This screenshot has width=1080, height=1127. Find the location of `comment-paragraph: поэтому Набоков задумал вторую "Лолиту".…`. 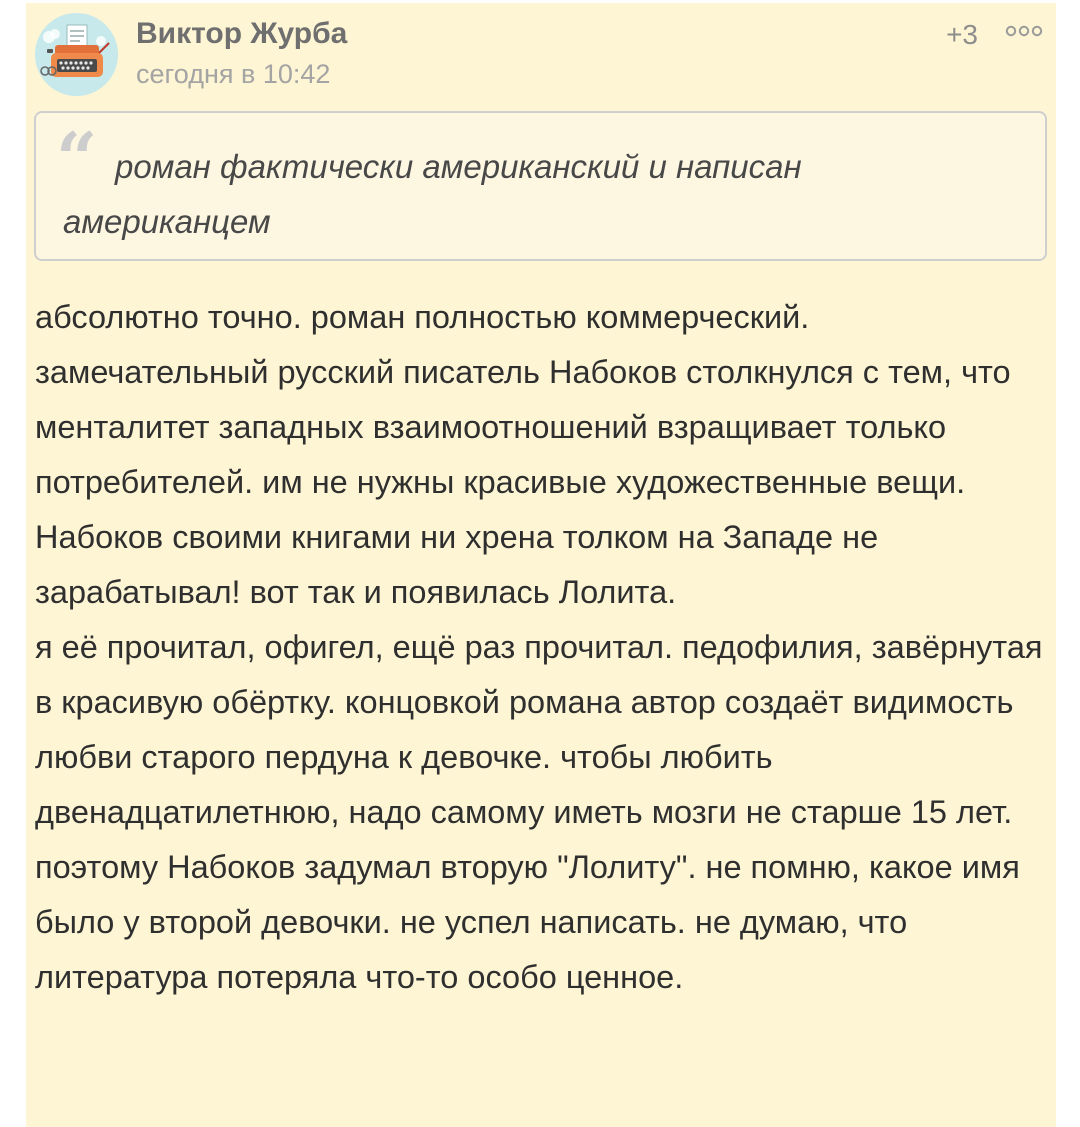

comment-paragraph: поэтому Набоков задумал вторую "Лолиту".… is located at coordinates (527, 922).